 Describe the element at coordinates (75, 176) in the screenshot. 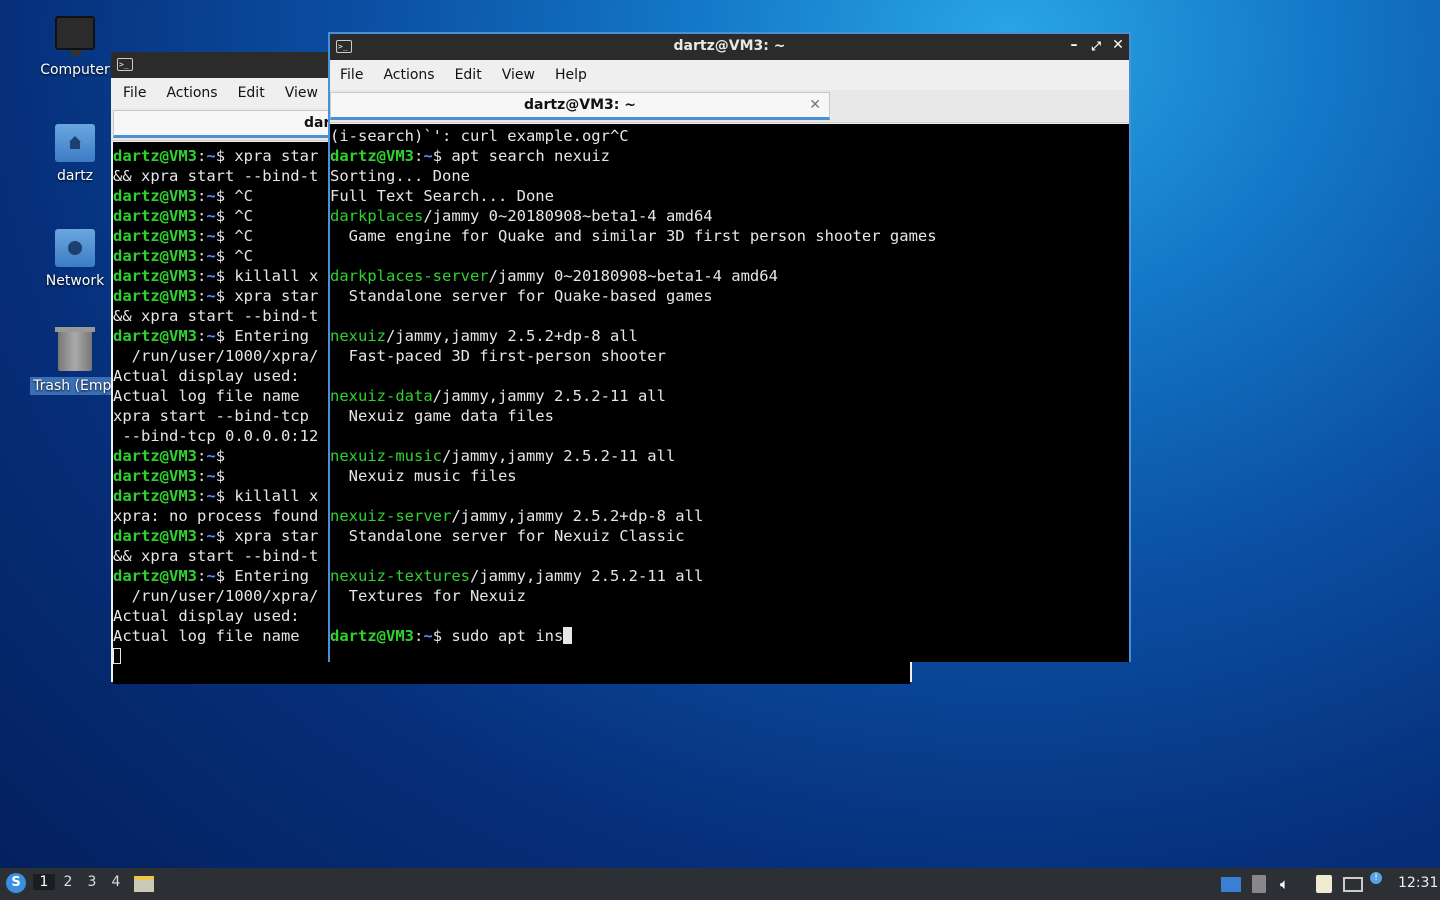

I see `desktop-icon-label: dartz` at that location.